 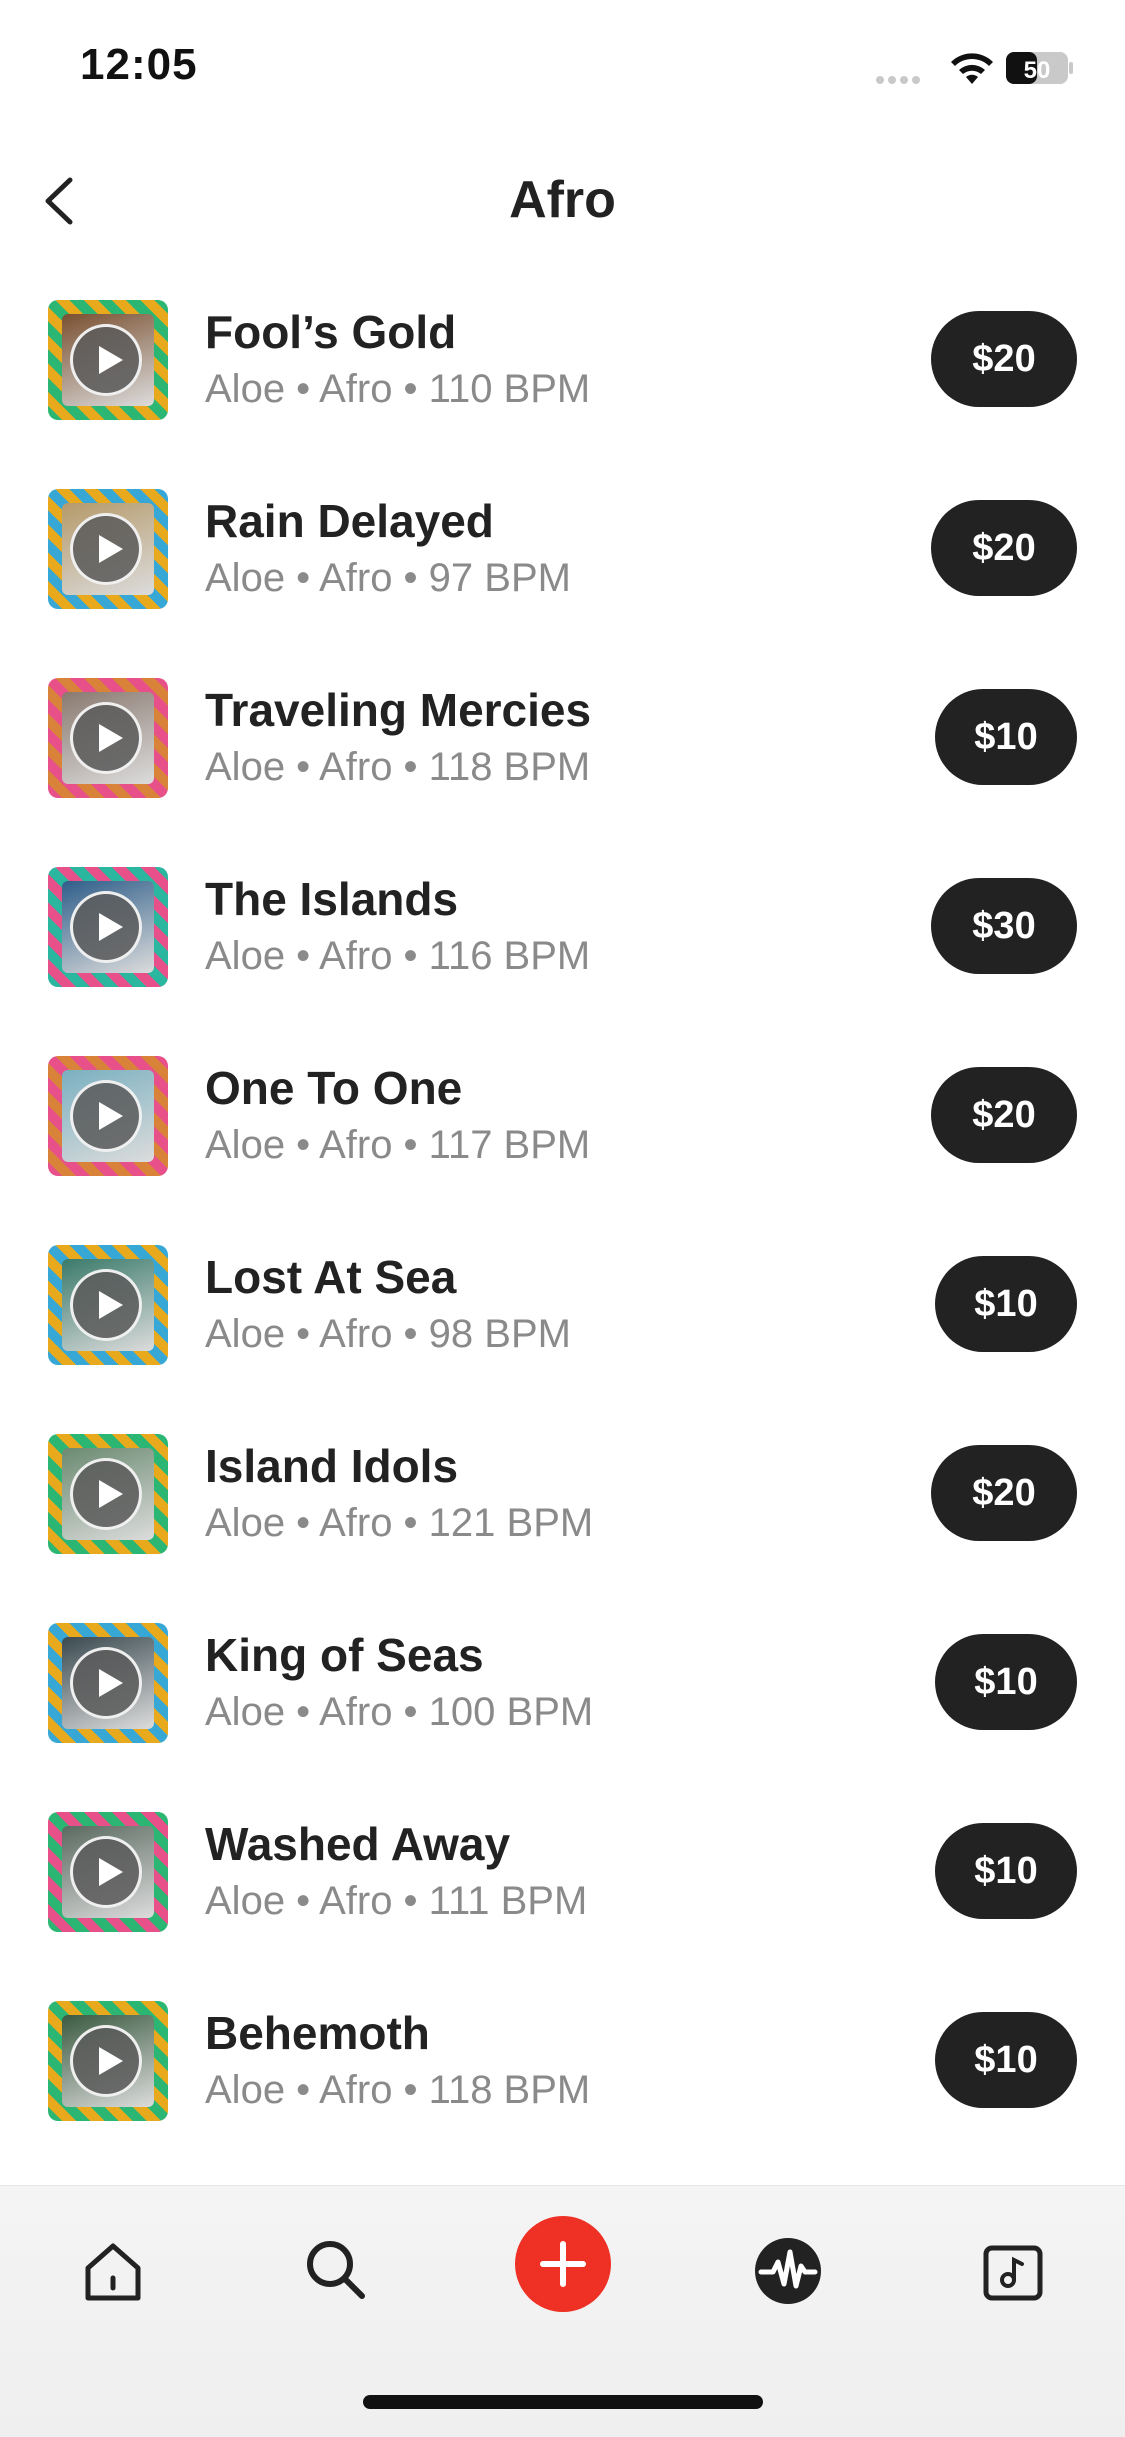 I want to click on track-row: Washed Away Aloe • Afro • 111 BPM $10, so click(x=562, y=1891).